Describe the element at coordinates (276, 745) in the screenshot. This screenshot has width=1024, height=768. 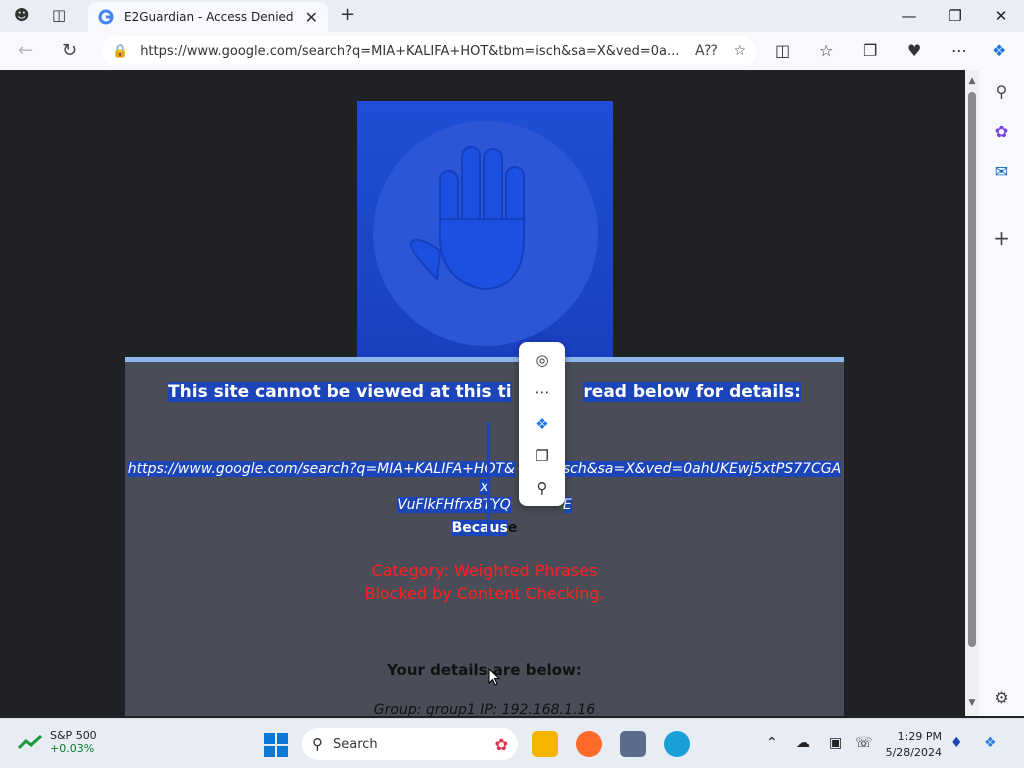
I see `windows-start-icon` at that location.